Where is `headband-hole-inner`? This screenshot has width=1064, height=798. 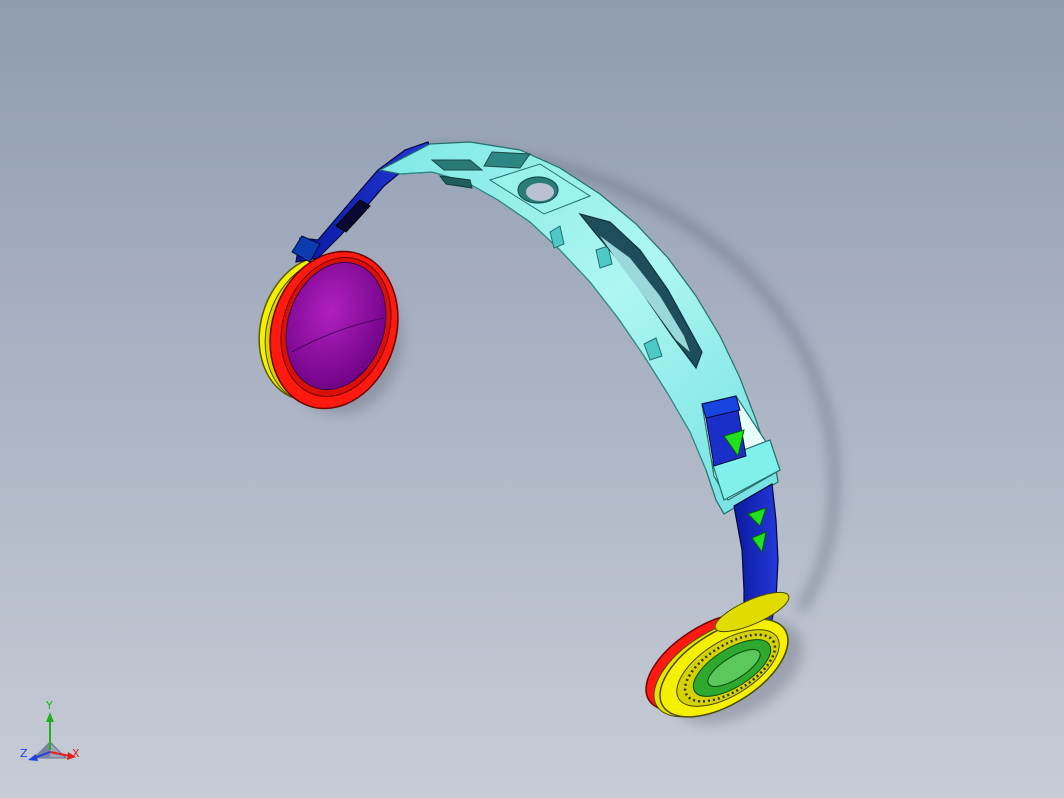
headband-hole-inner is located at coordinates (540, 192).